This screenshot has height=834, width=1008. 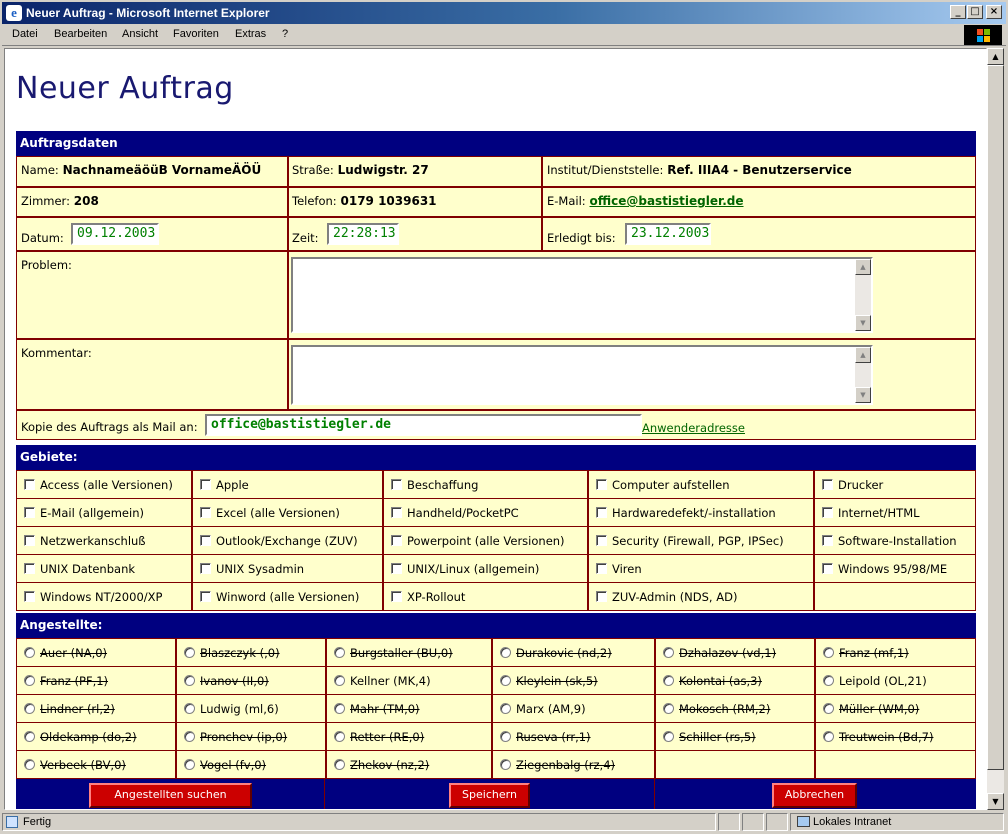 What do you see at coordinates (423, 425) in the screenshot?
I see `kopie-field: office@bastistiegler.de` at bounding box center [423, 425].